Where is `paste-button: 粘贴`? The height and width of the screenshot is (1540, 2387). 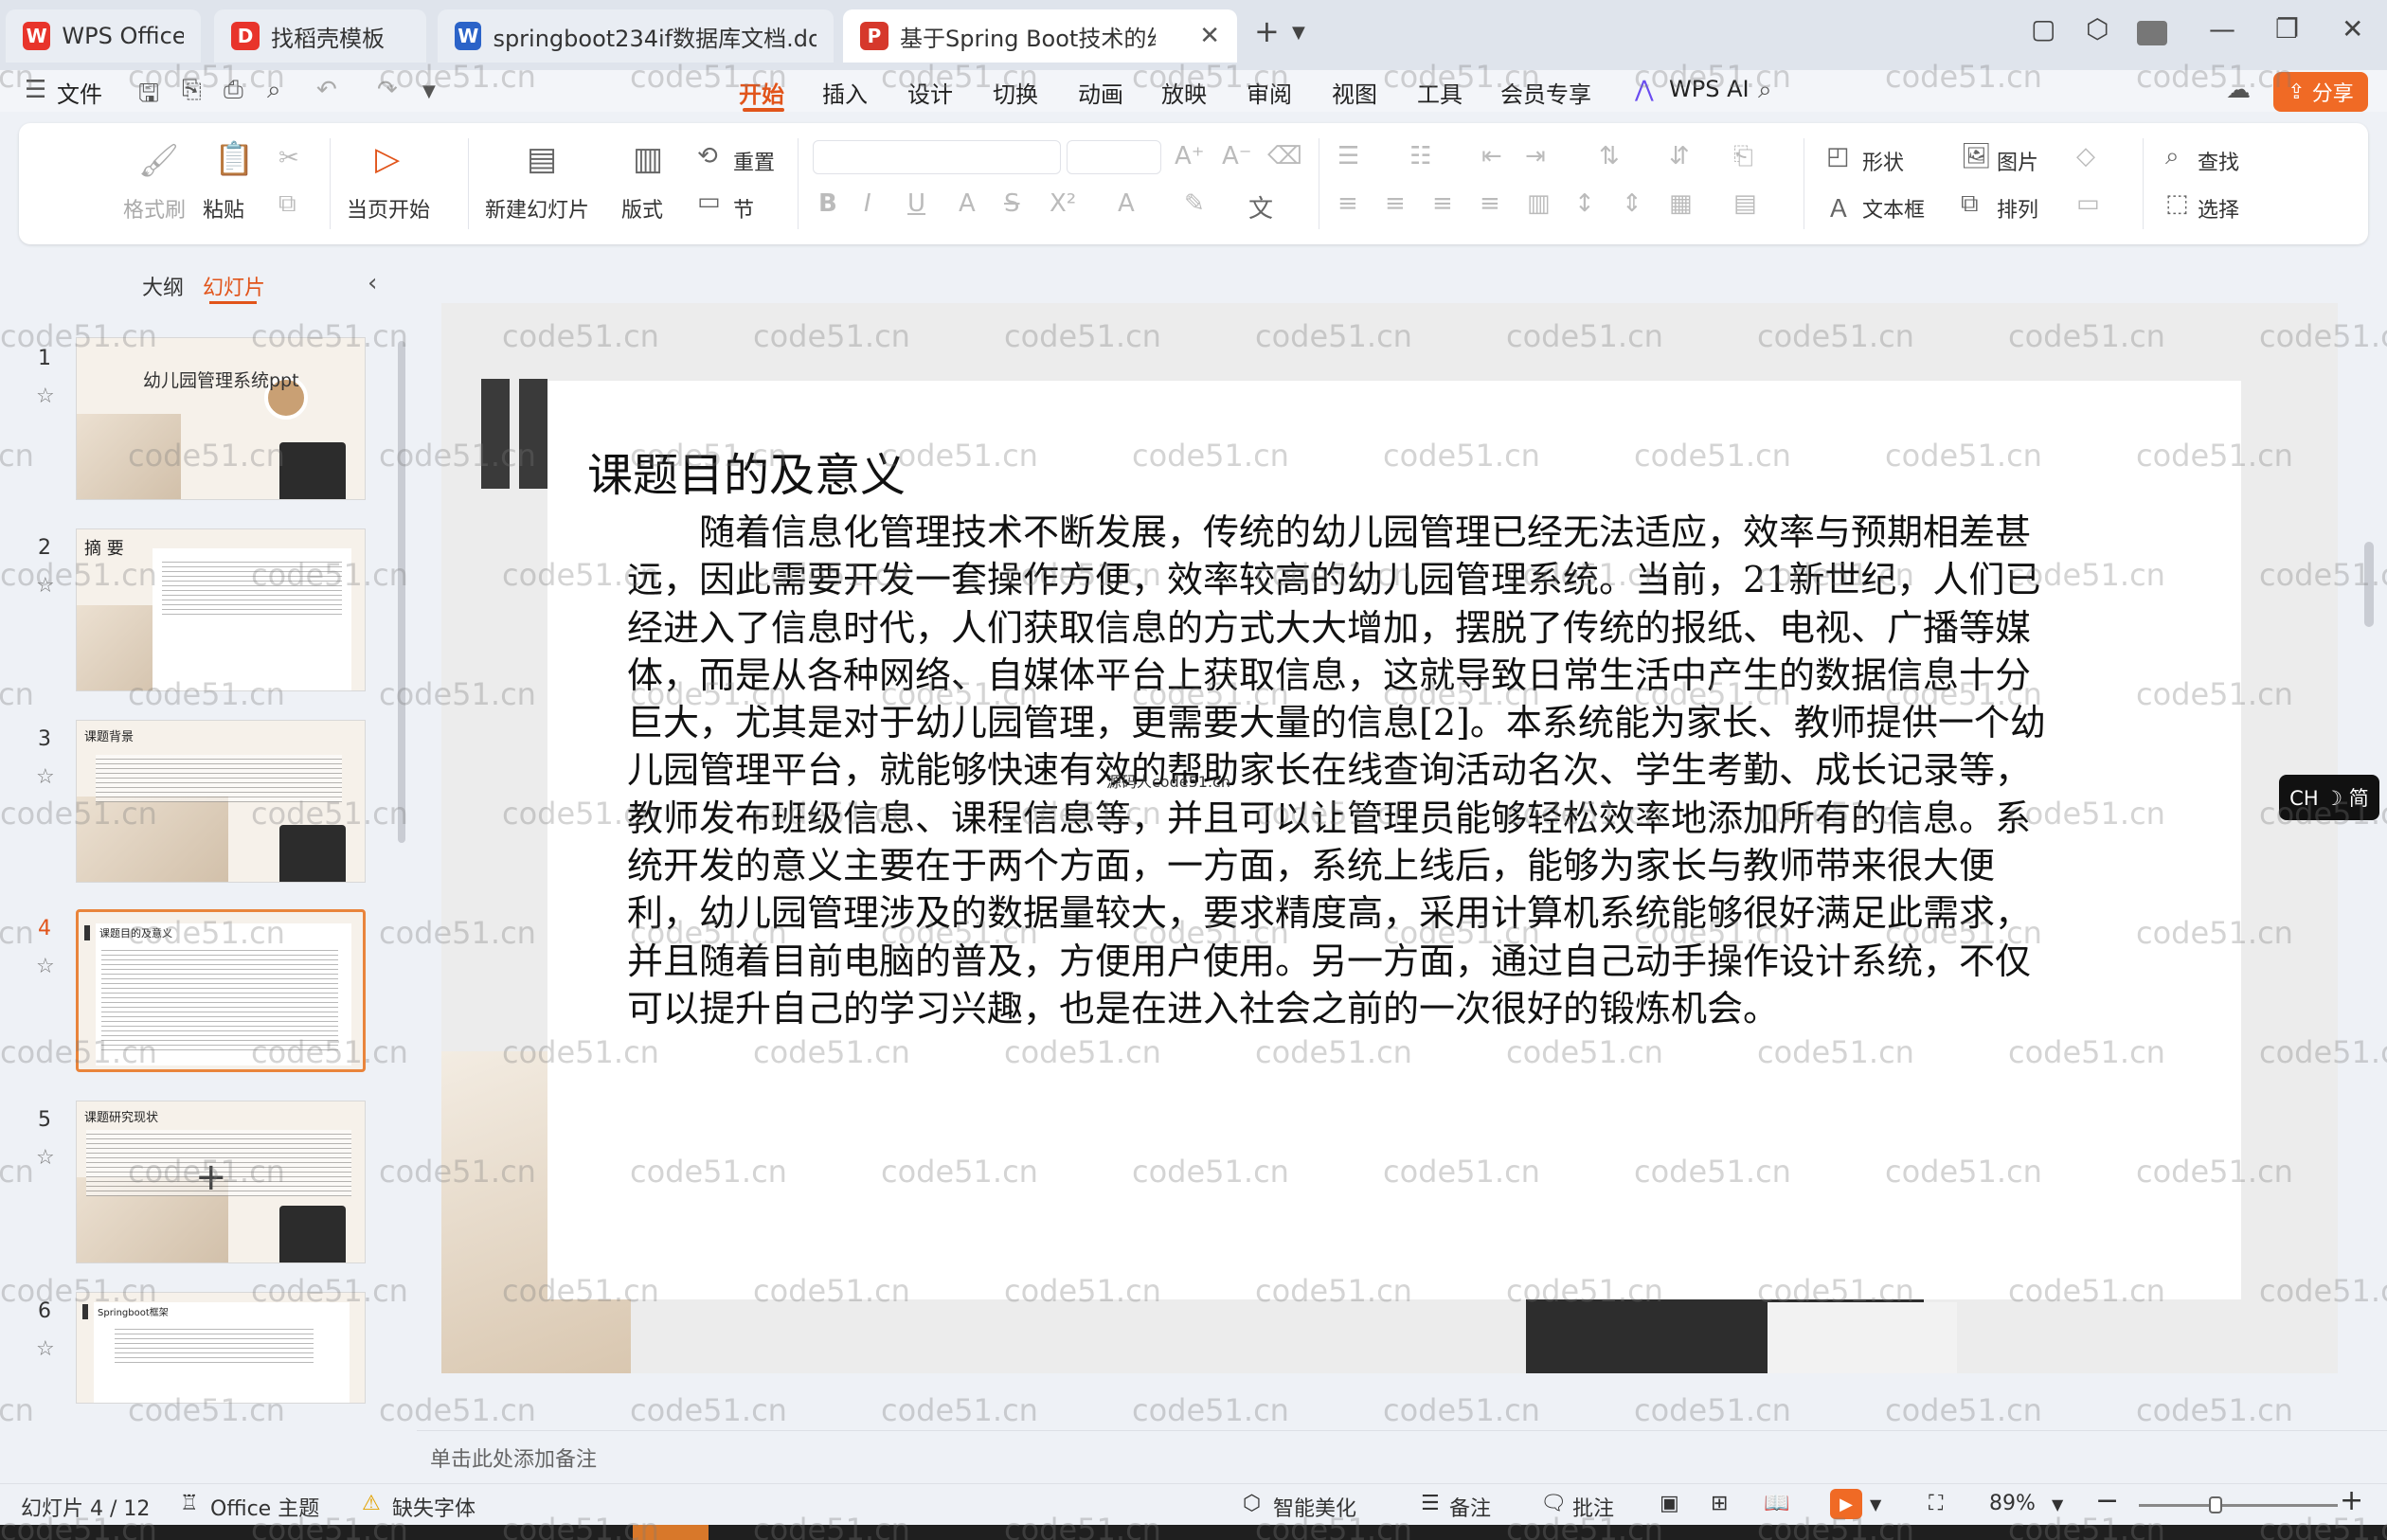 paste-button: 粘贴 is located at coordinates (223, 208).